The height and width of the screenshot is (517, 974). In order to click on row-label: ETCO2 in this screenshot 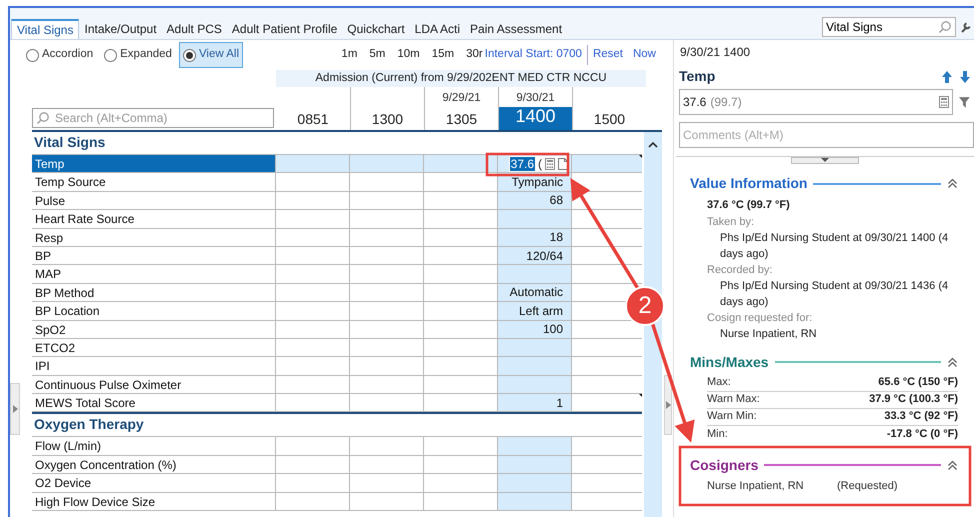, I will do `click(154, 347)`.